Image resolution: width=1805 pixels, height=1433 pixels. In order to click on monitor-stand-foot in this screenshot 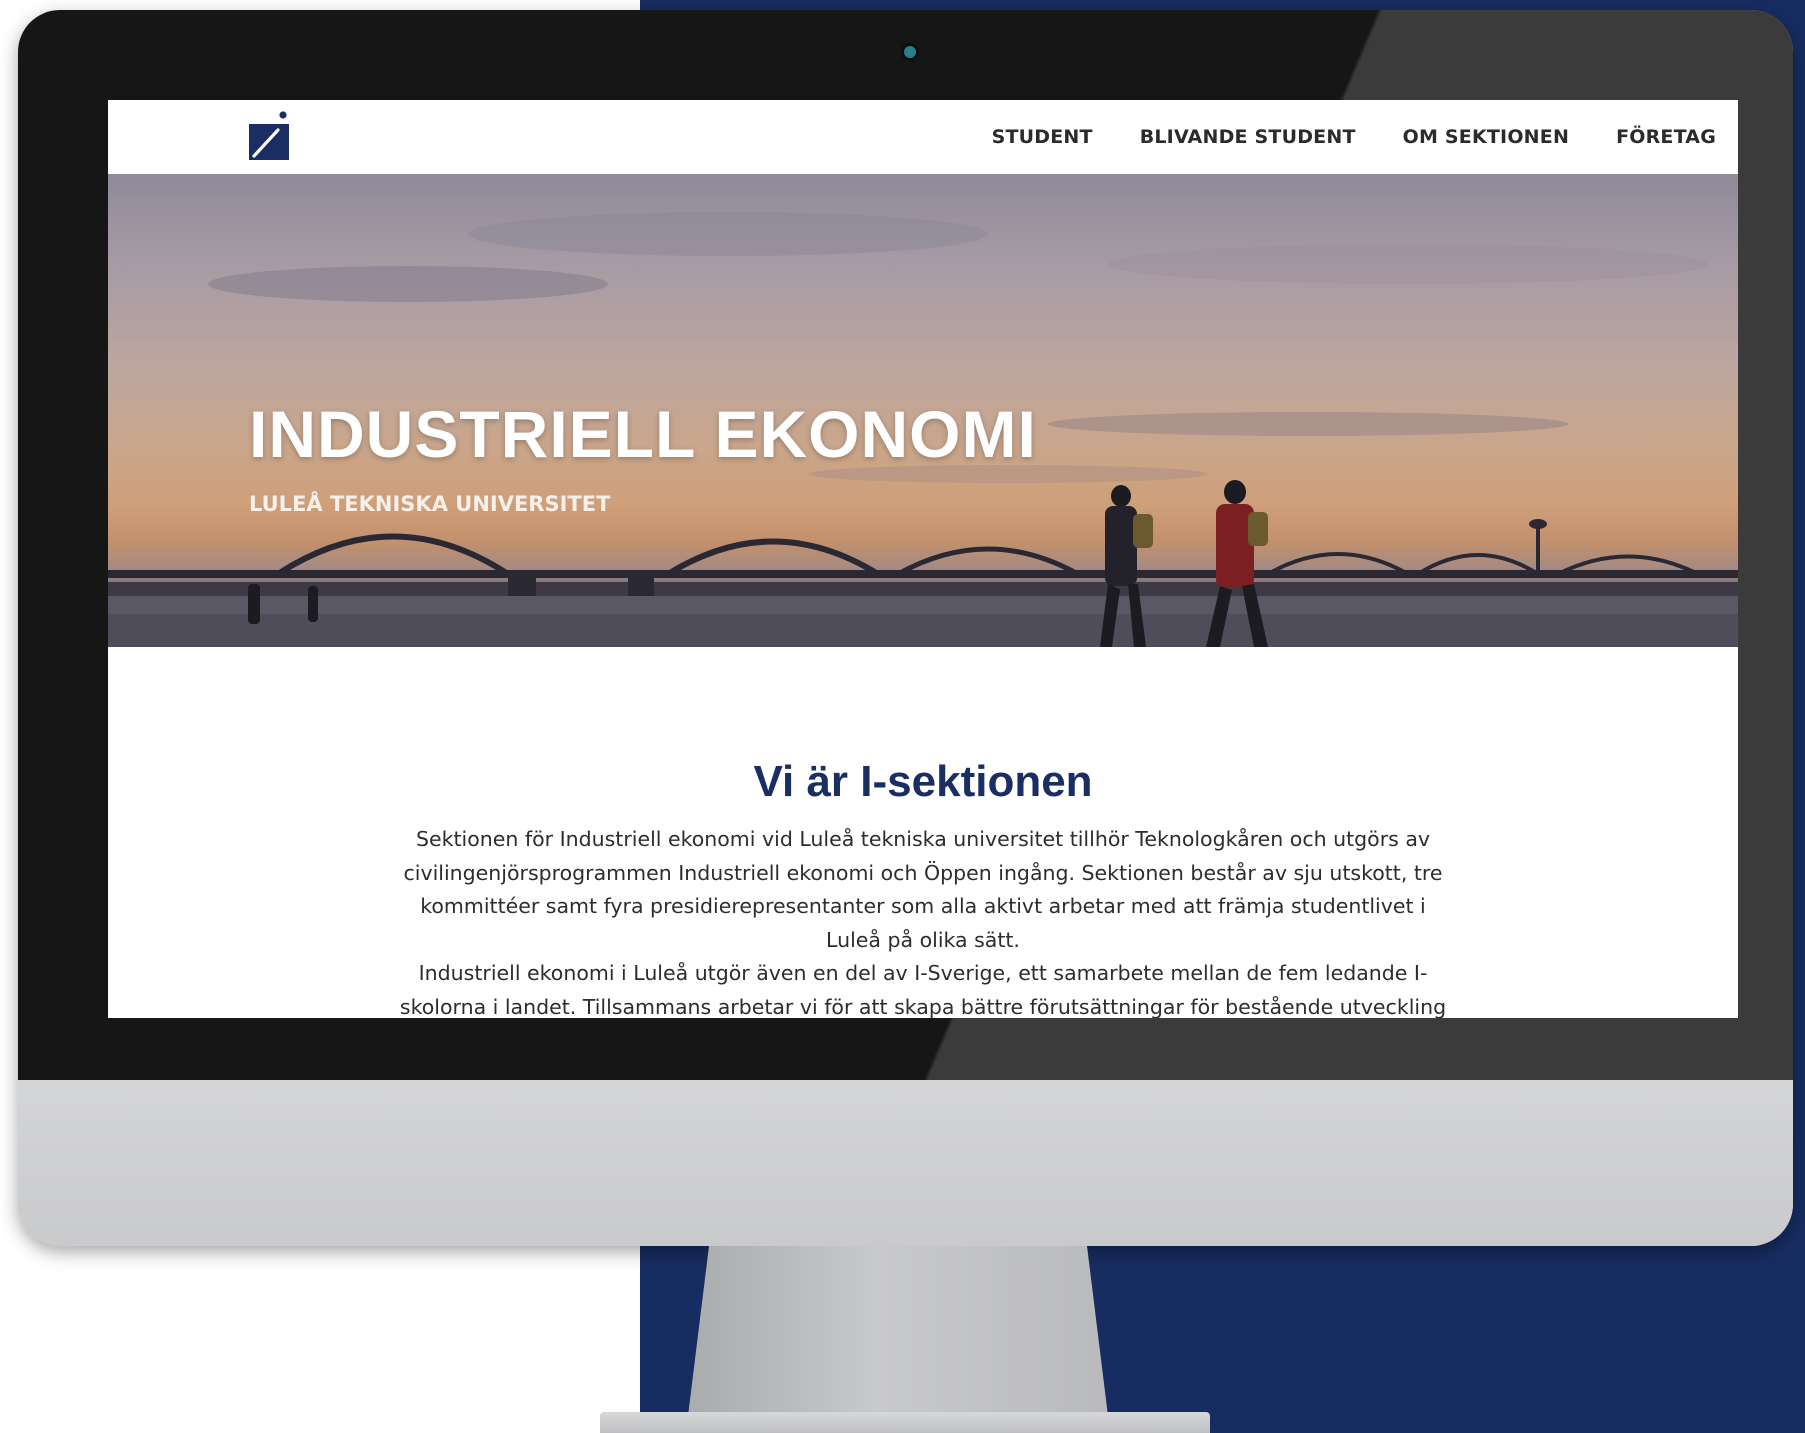, I will do `click(905, 1422)`.